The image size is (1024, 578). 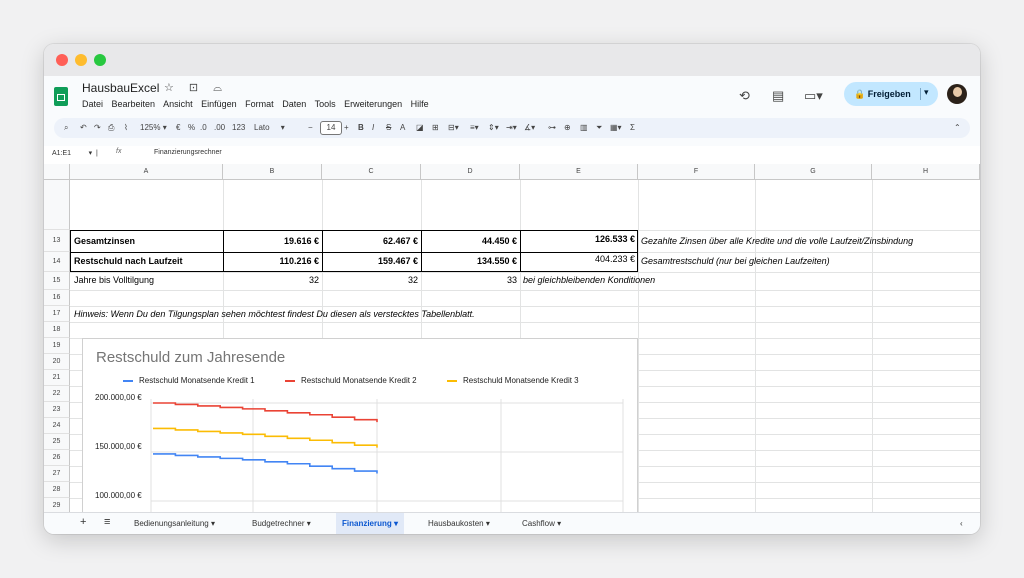 I want to click on increase-decimals-button: .00, so click(x=219, y=127).